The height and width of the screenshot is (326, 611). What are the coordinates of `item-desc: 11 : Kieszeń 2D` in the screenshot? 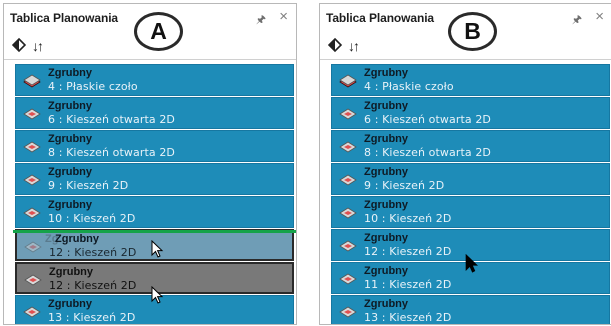 It's located at (408, 284).